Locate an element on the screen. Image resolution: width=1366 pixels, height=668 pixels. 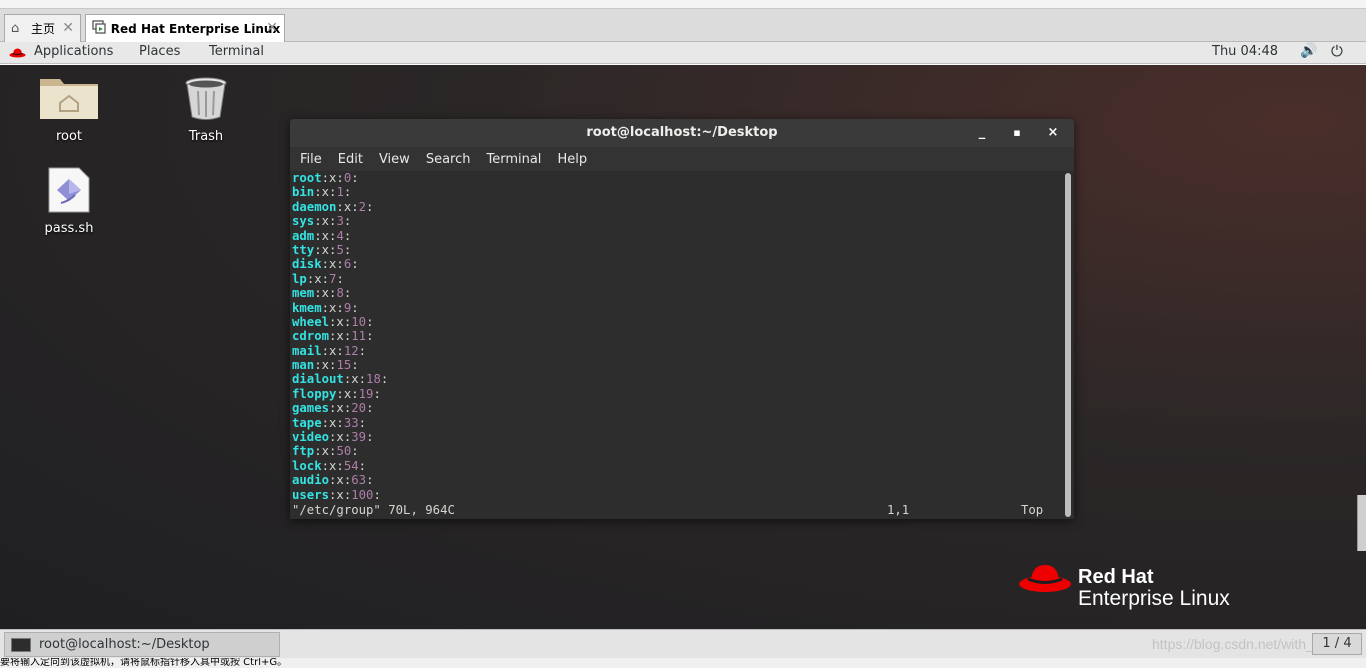
tab-home: ⌂ 主页 ✕ is located at coordinates (42, 28).